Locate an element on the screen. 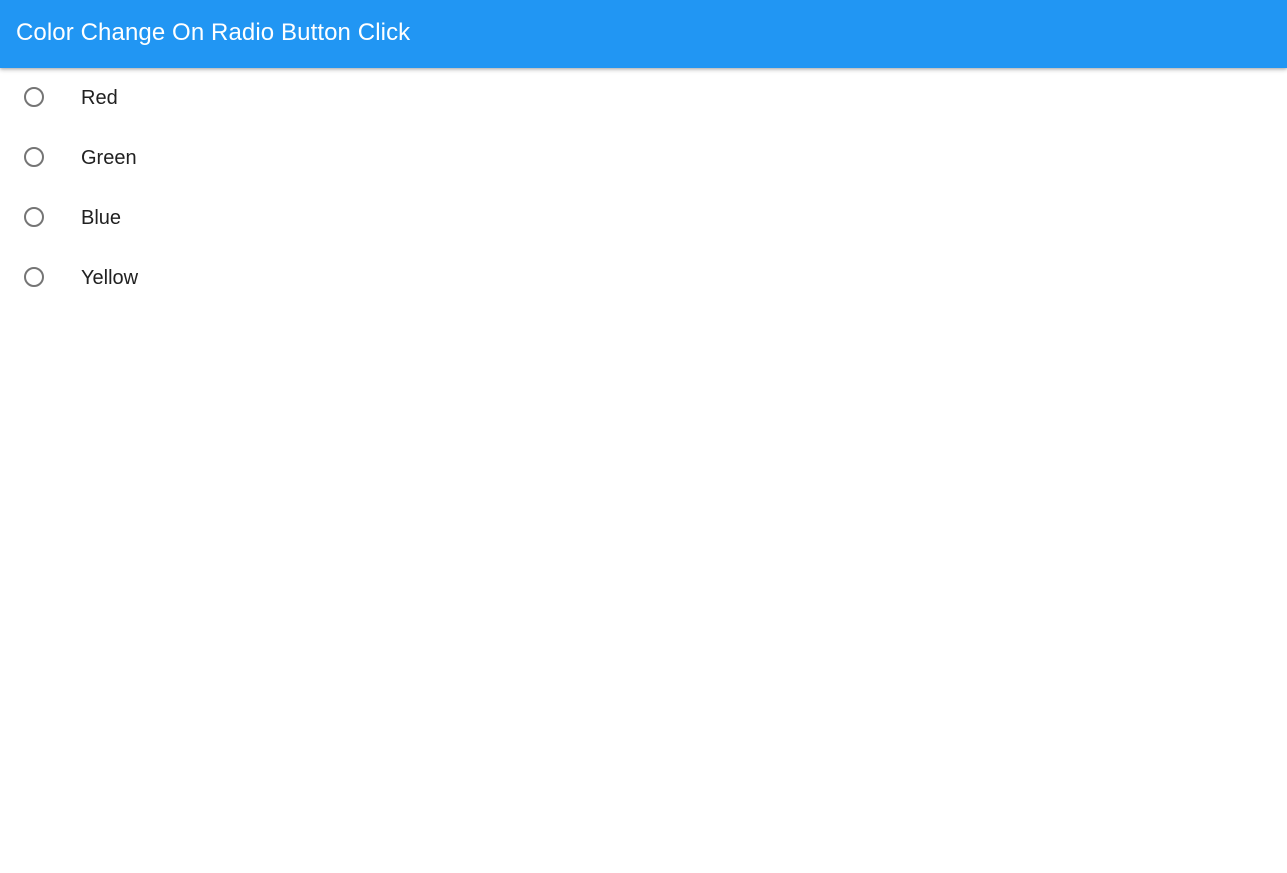 Image resolution: width=1287 pixels, height=873 pixels. radio-button-green is located at coordinates (34, 157).